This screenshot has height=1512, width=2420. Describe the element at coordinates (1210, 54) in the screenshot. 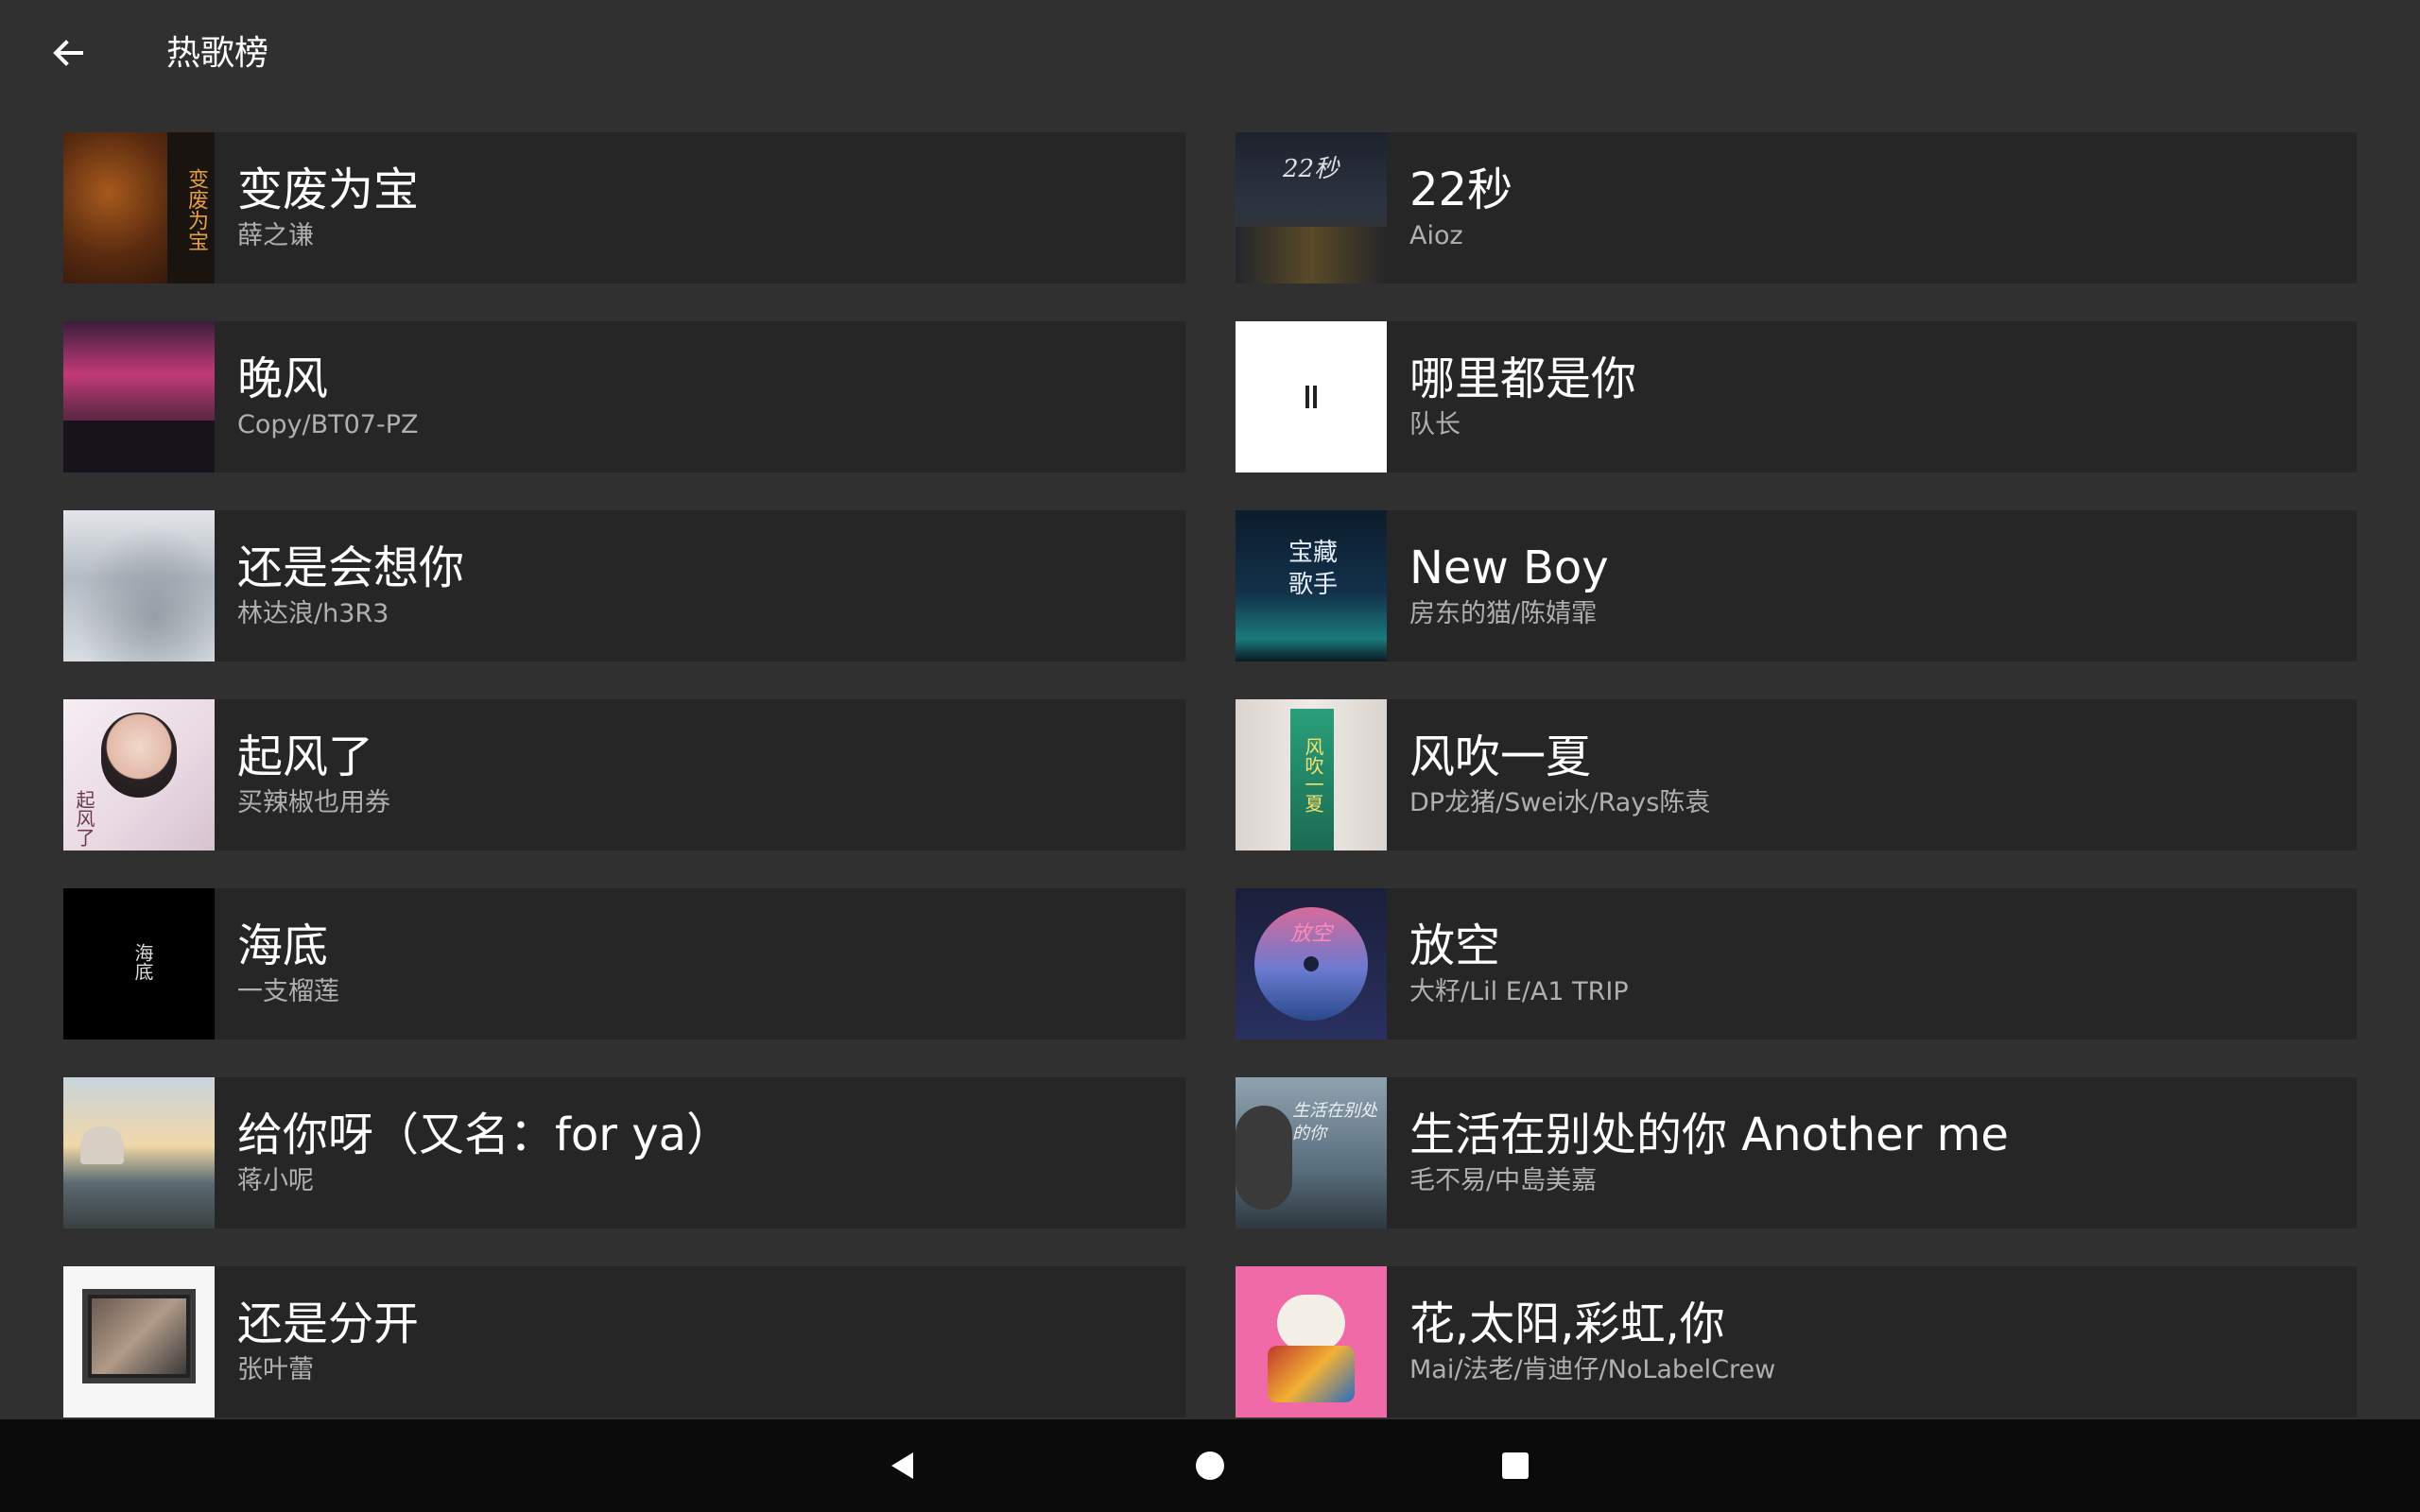

I see `app-bar: 热歌榜` at that location.